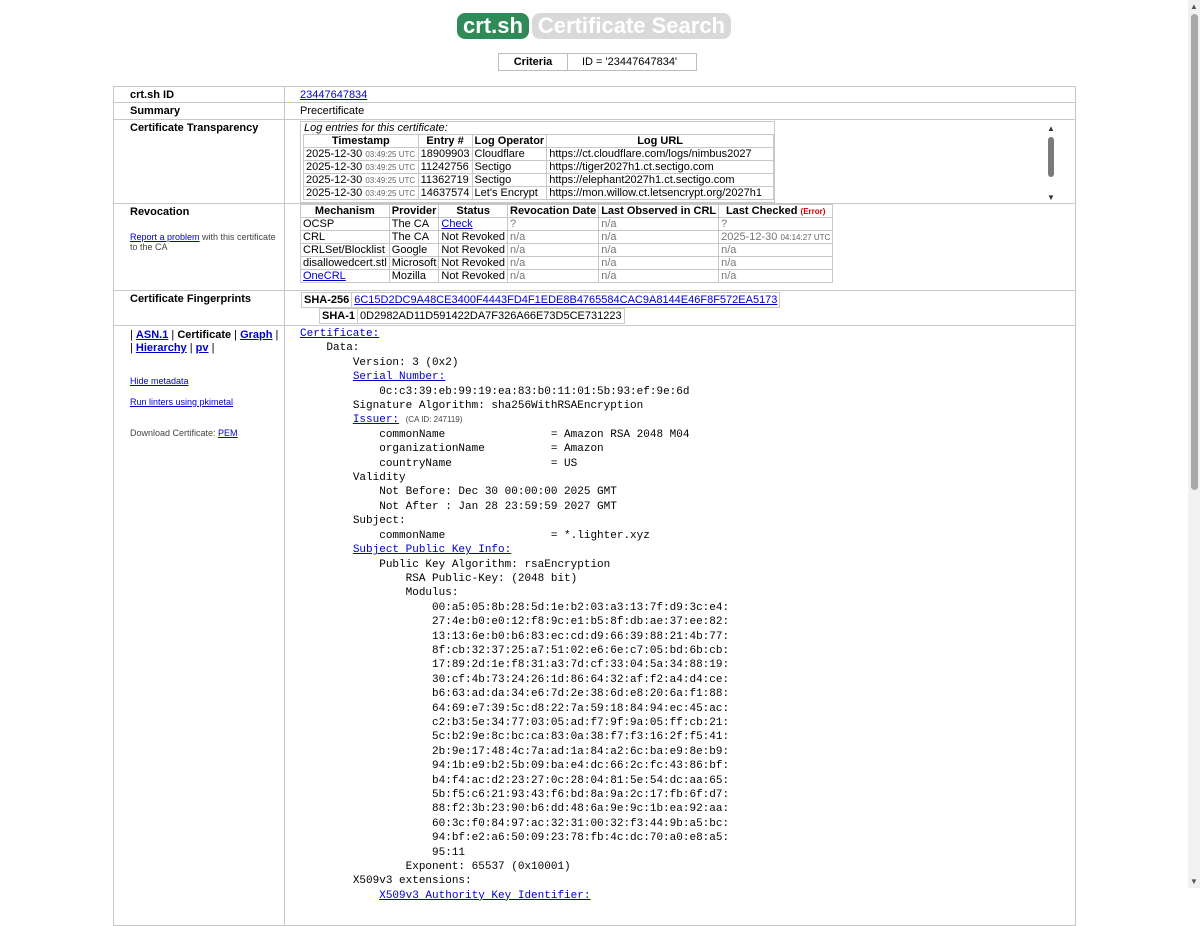 This screenshot has height=926, width=1200. What do you see at coordinates (199, 94) in the screenshot?
I see `crtsh-id-label: crt.sh ID` at bounding box center [199, 94].